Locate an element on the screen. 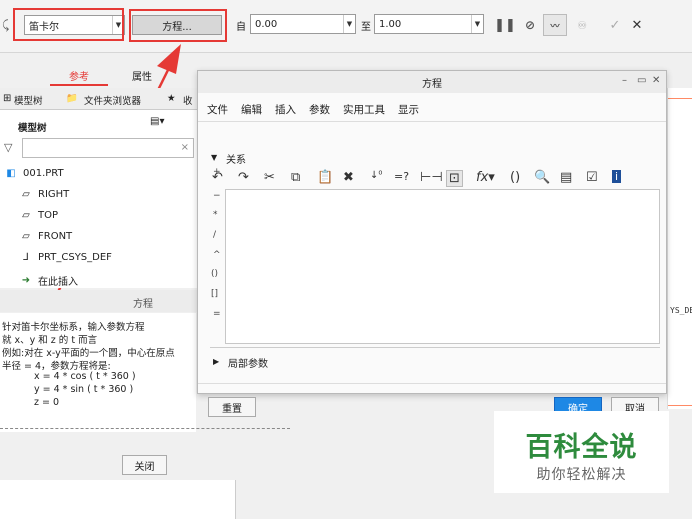 The height and width of the screenshot is (519, 692). copy-icon: ⧉ is located at coordinates (295, 177).